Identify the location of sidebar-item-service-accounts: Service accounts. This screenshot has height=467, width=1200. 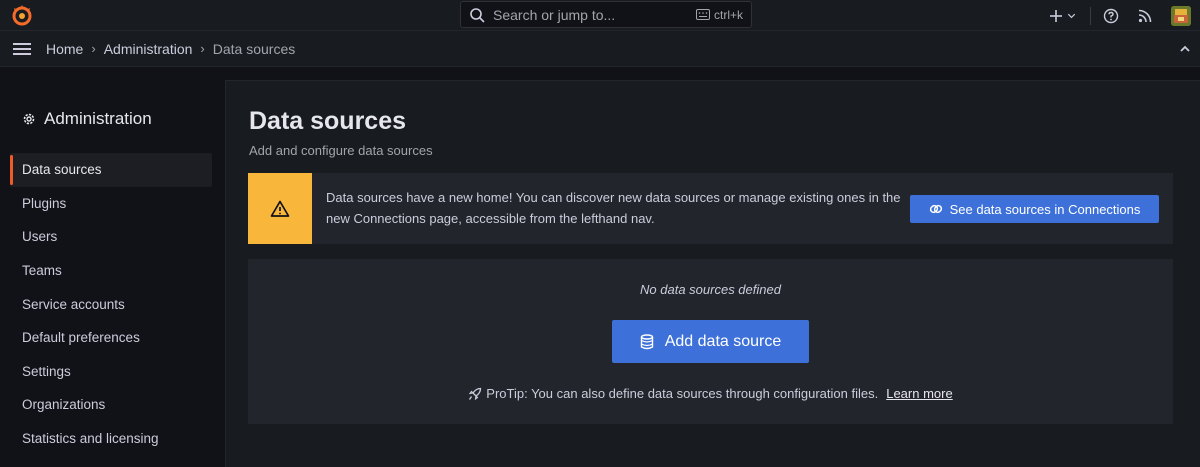
(111, 304).